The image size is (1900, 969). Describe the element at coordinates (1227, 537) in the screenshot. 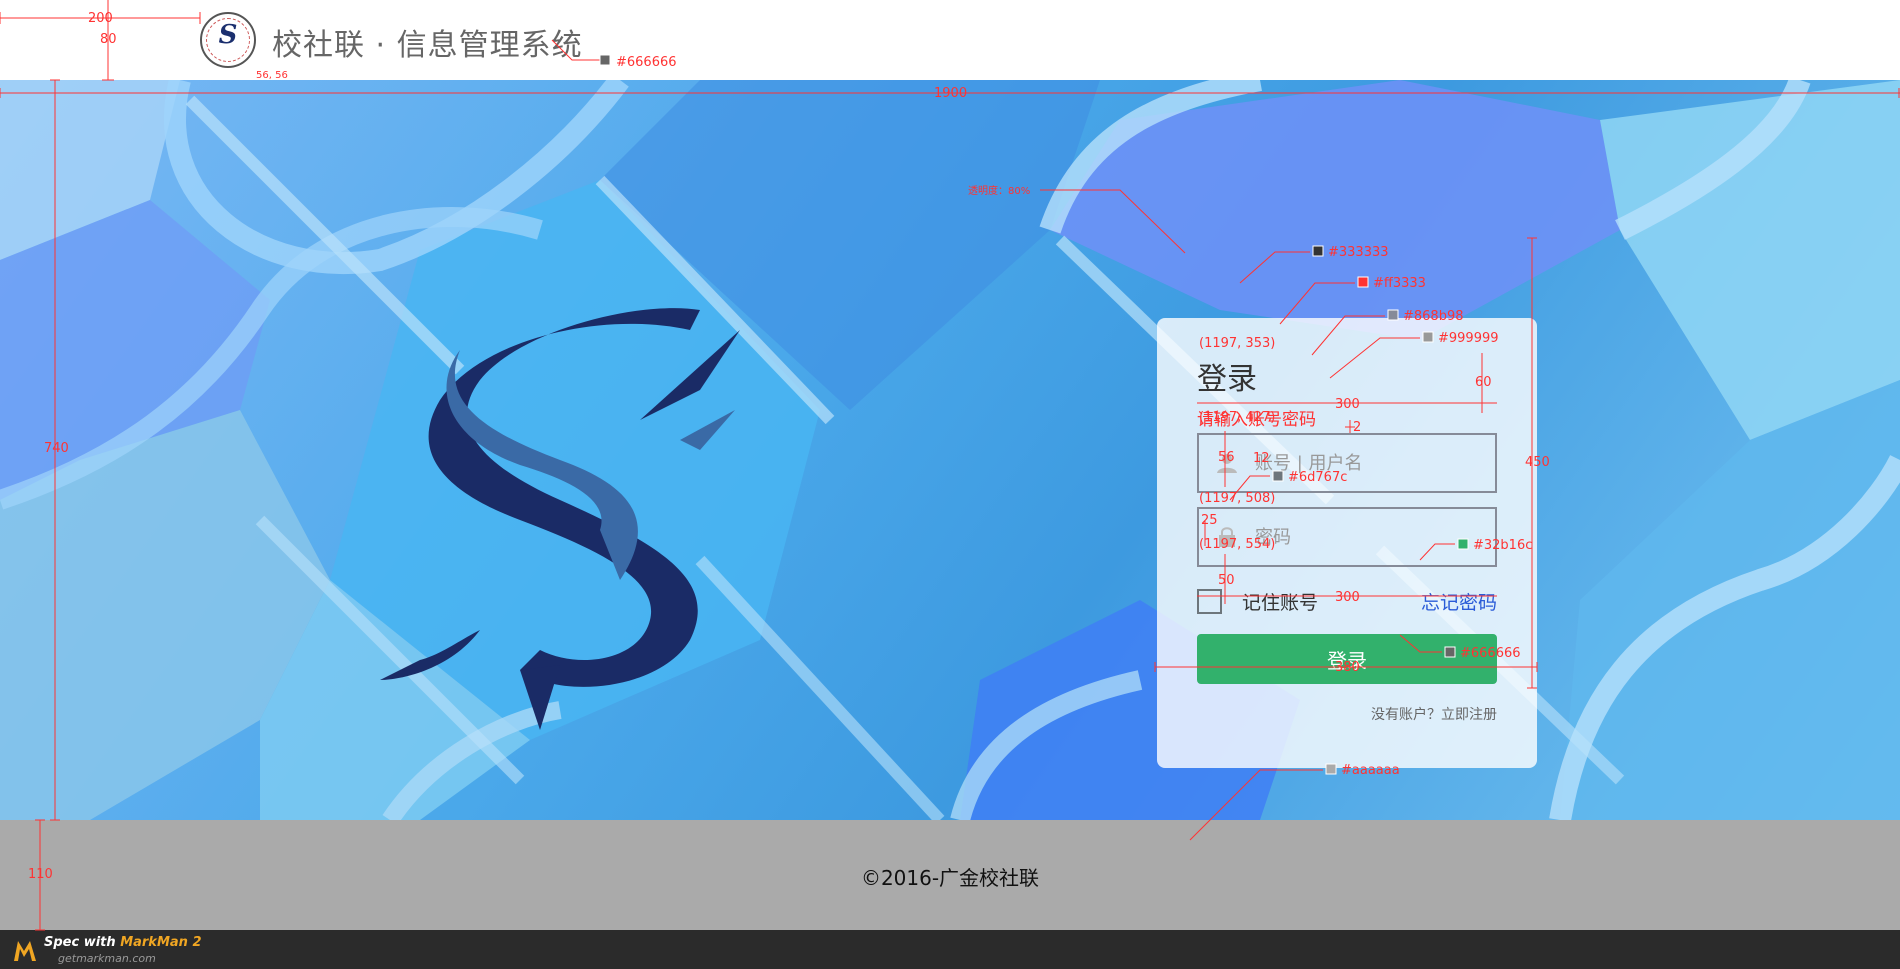

I see `lock-icon` at that location.